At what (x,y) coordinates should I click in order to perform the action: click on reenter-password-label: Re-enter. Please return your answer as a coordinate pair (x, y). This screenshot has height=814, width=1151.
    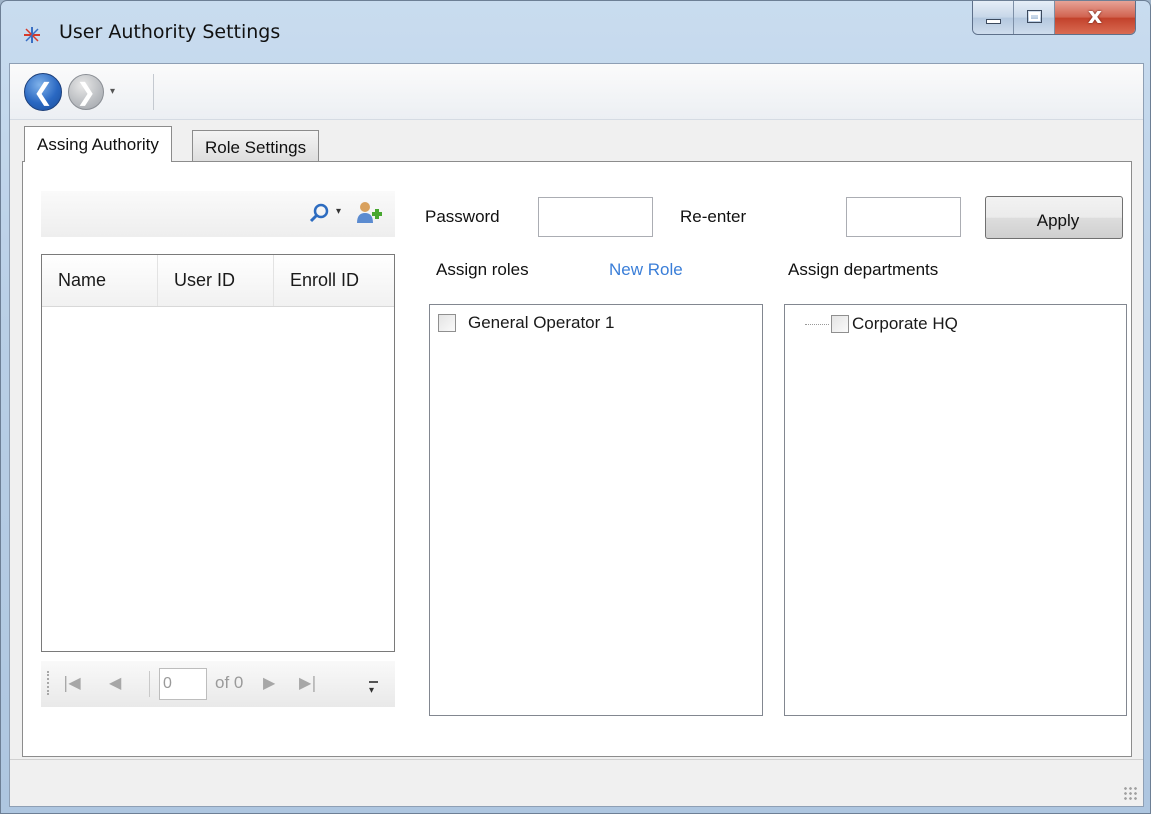
    Looking at the image, I should click on (713, 216).